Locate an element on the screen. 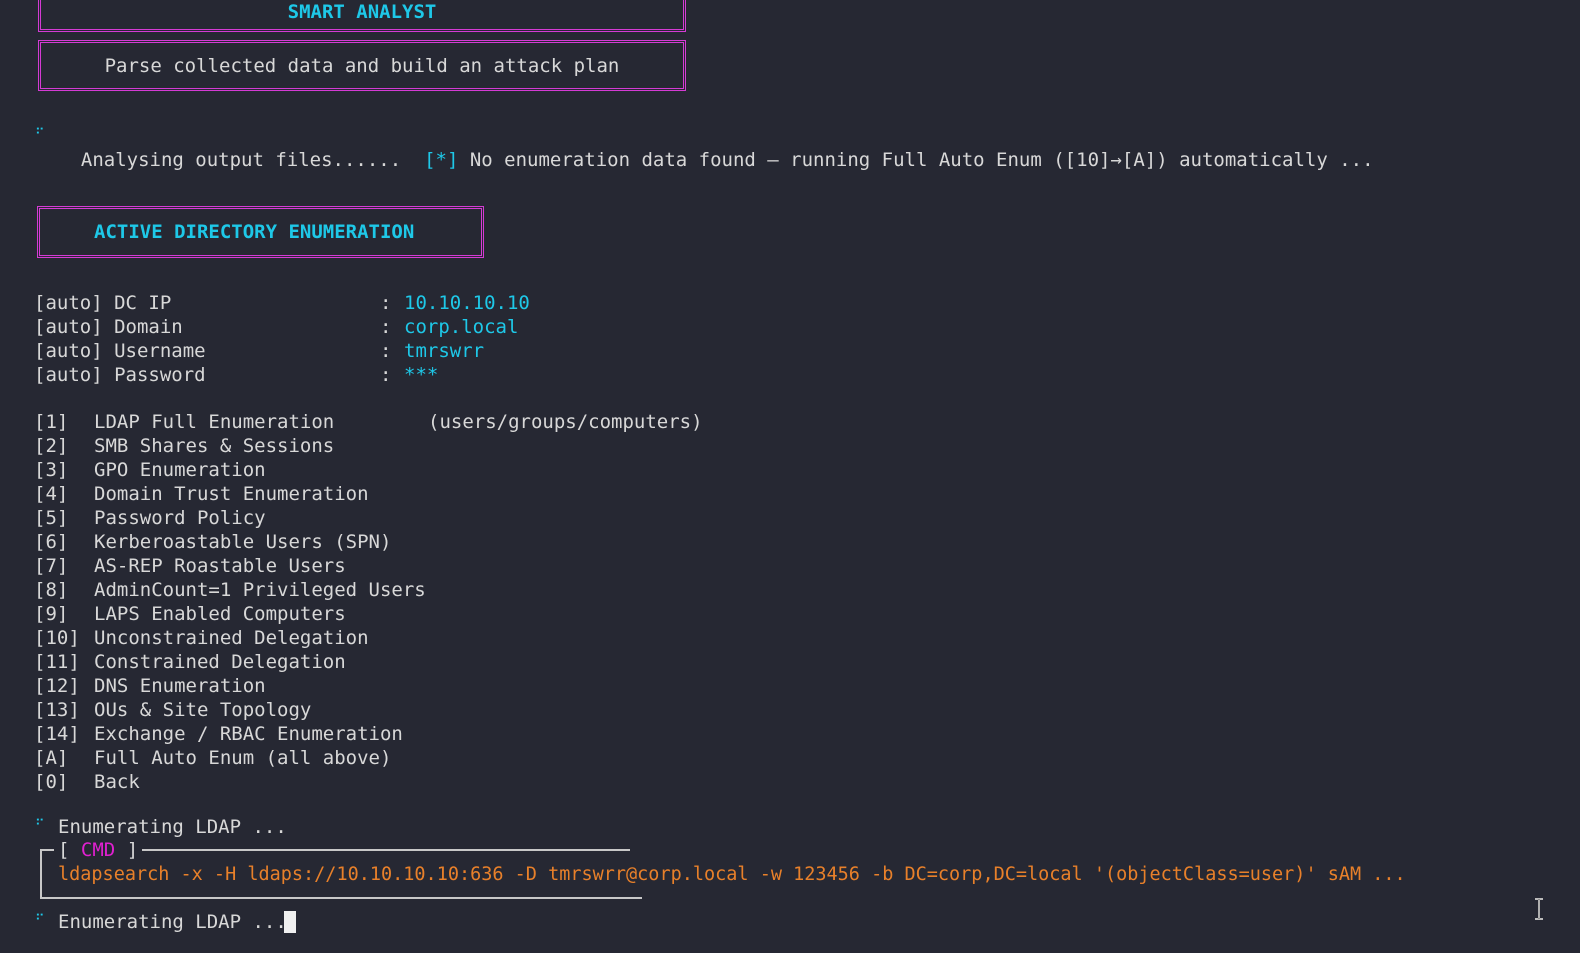  menu-item: [13] is located at coordinates (57, 710).